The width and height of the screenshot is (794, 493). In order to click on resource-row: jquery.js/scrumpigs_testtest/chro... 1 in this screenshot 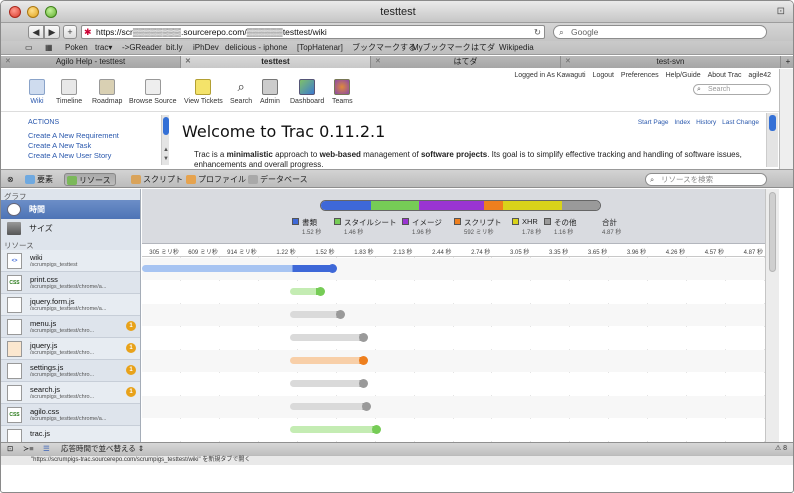, I will do `click(70, 349)`.